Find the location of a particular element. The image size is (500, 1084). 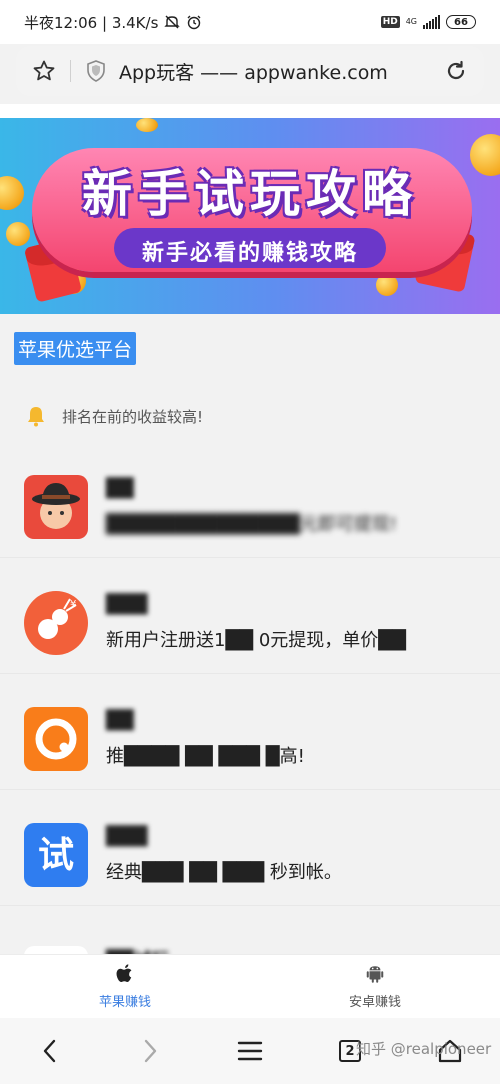

notice-row: 排名在前的收益较高! is located at coordinates (250, 416).